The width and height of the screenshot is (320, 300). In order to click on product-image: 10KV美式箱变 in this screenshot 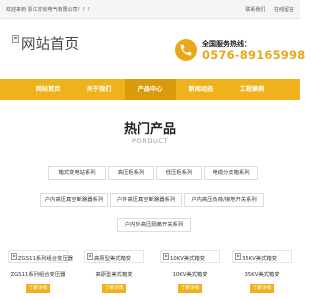, I will do `click(190, 256)`.